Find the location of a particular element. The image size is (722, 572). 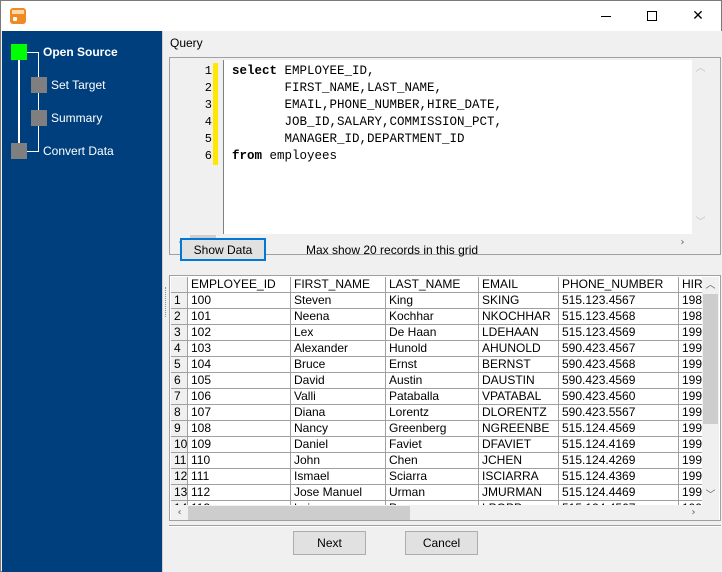

grid-corner is located at coordinates (179, 285).